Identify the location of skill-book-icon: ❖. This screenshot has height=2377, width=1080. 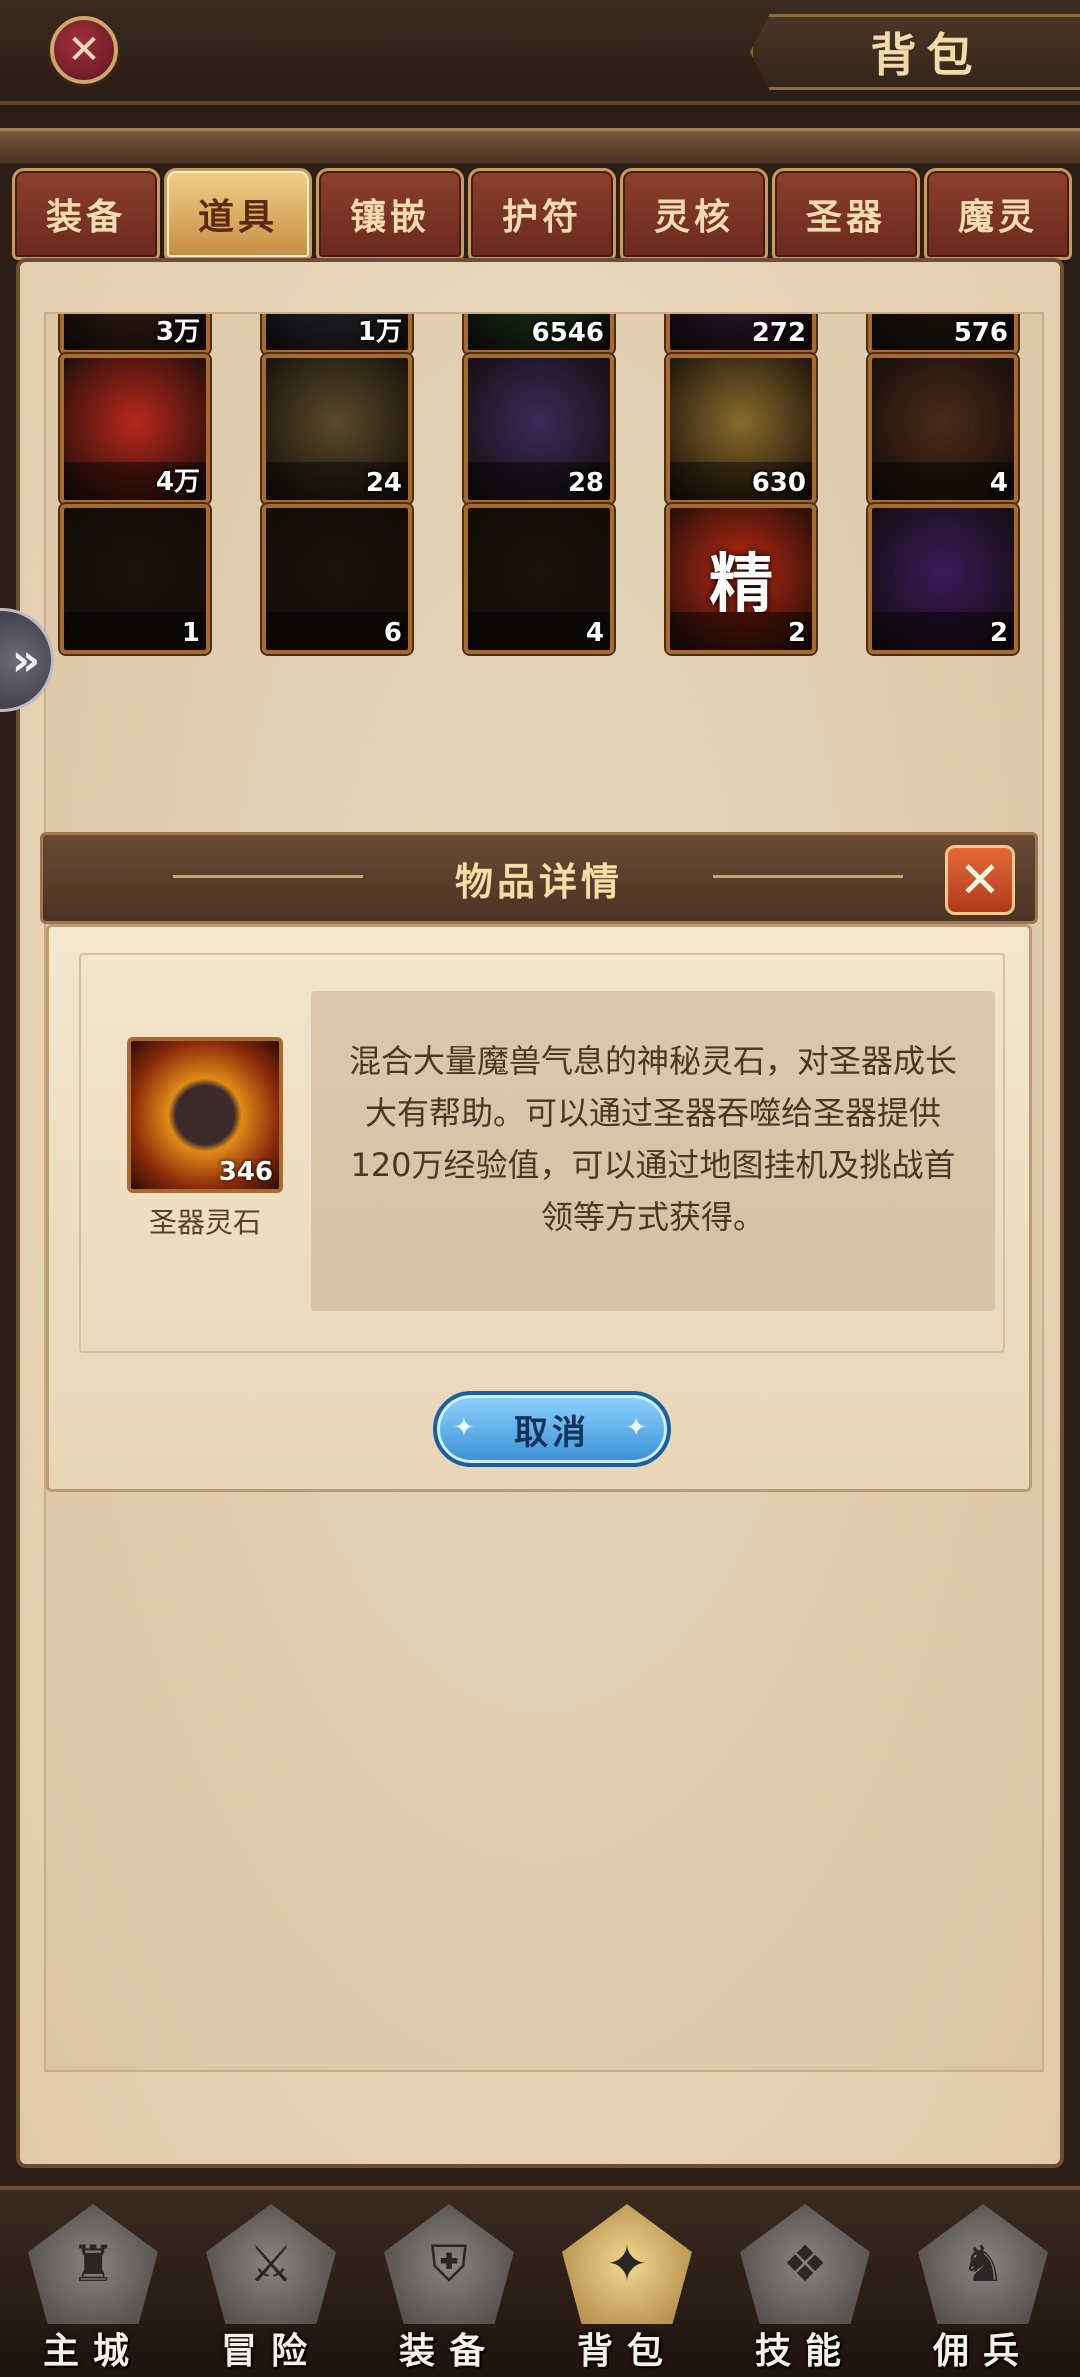
(805, 2264).